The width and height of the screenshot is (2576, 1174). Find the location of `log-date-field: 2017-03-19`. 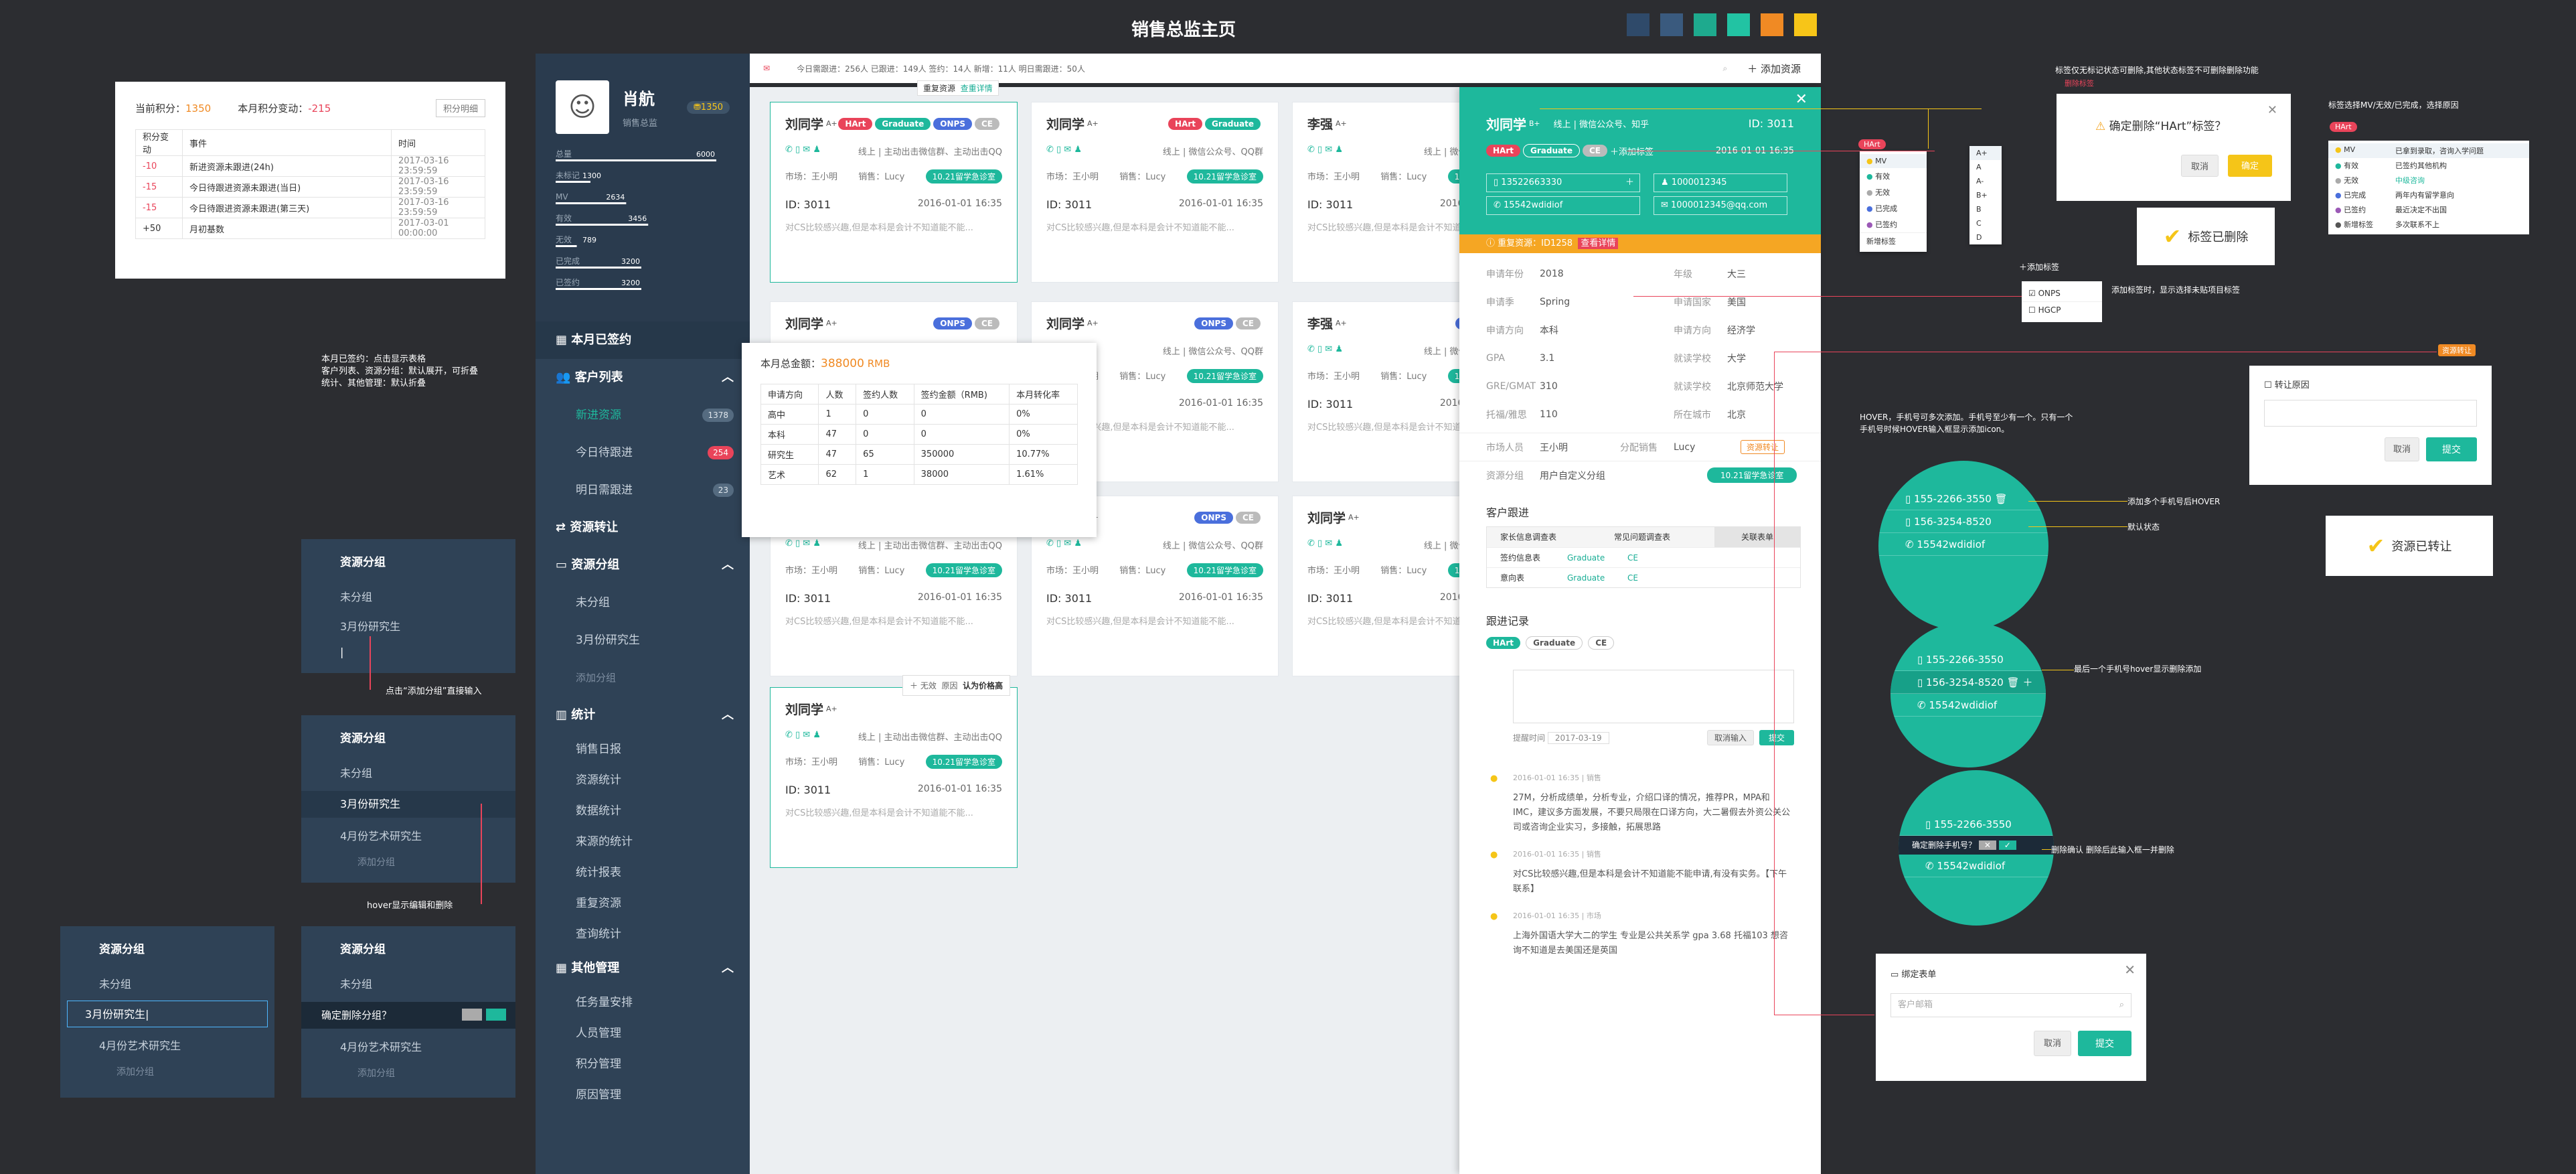

log-date-field: 2017-03-19 is located at coordinates (1578, 737).